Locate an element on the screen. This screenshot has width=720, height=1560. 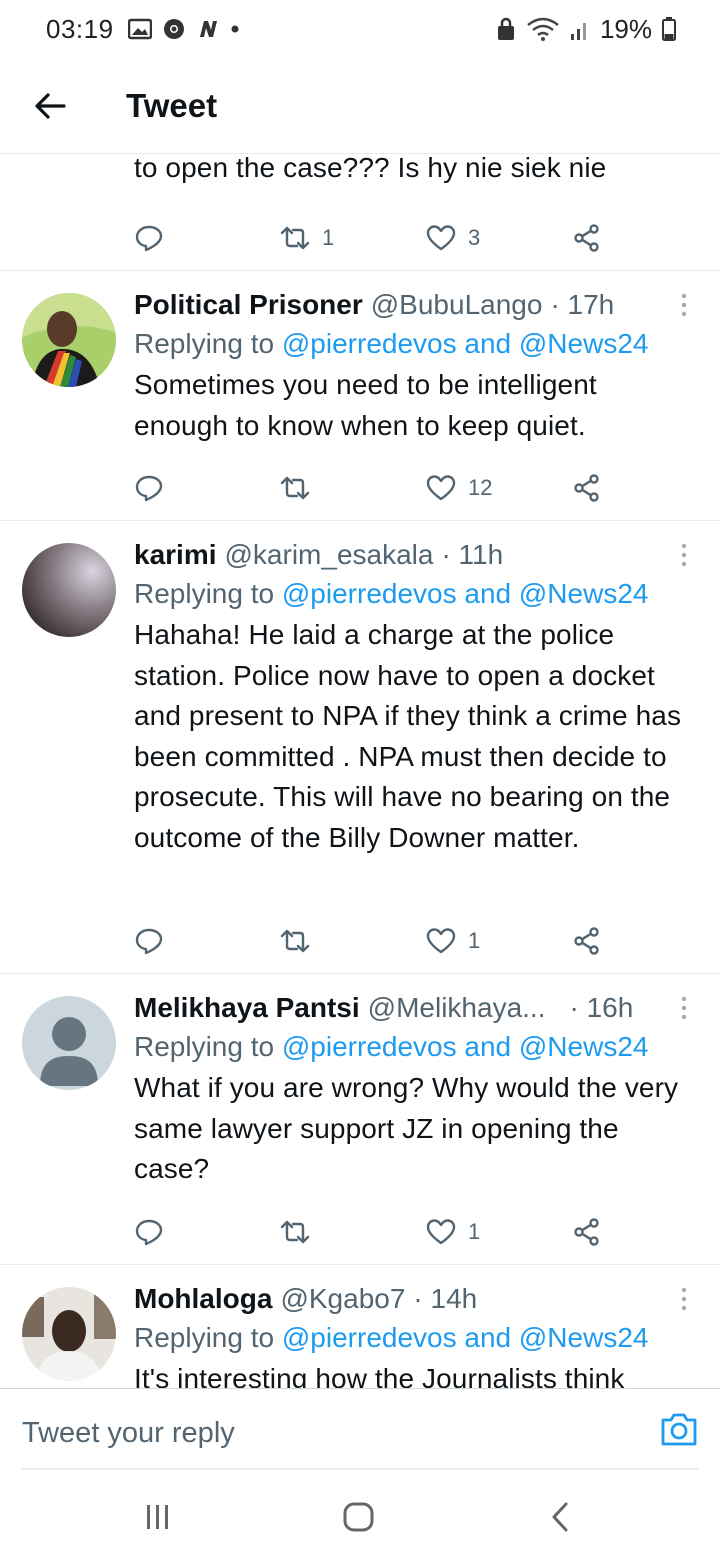
reply-compose-bar: Tweet your reply is located at coordinates (360, 1434).